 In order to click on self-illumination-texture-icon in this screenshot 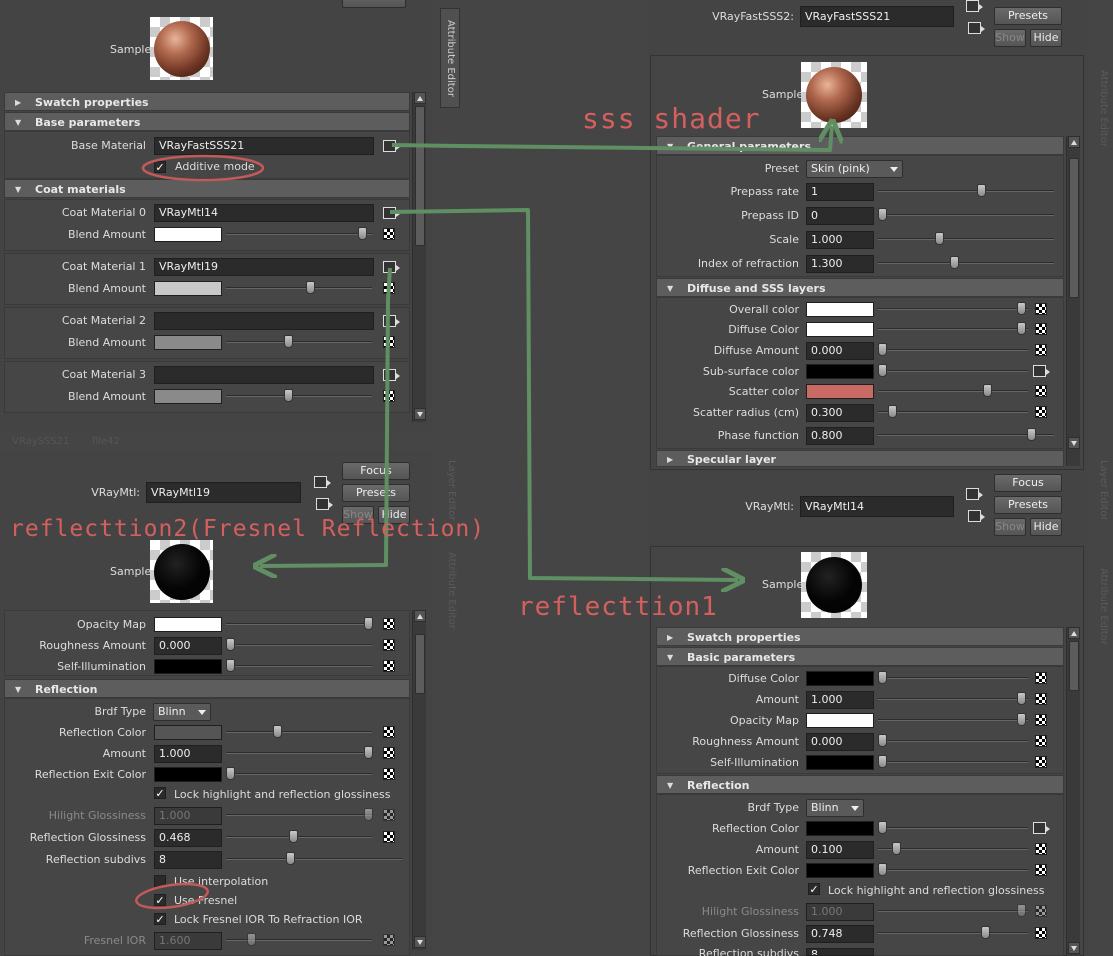, I will do `click(1041, 762)`.